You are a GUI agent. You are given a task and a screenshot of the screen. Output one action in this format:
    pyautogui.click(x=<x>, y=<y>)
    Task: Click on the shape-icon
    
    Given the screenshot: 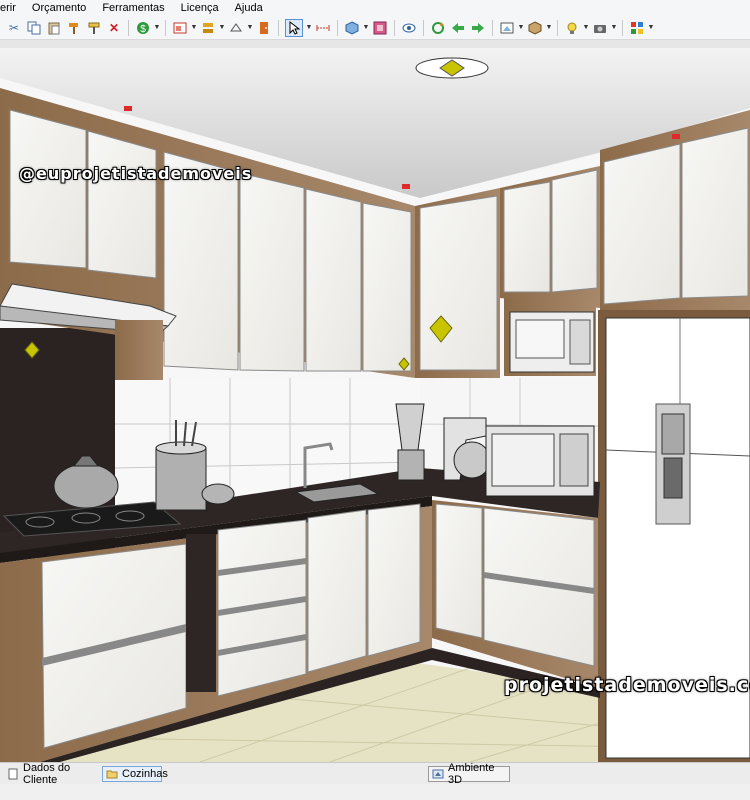 What is the action you would take?
    pyautogui.click(x=236, y=28)
    